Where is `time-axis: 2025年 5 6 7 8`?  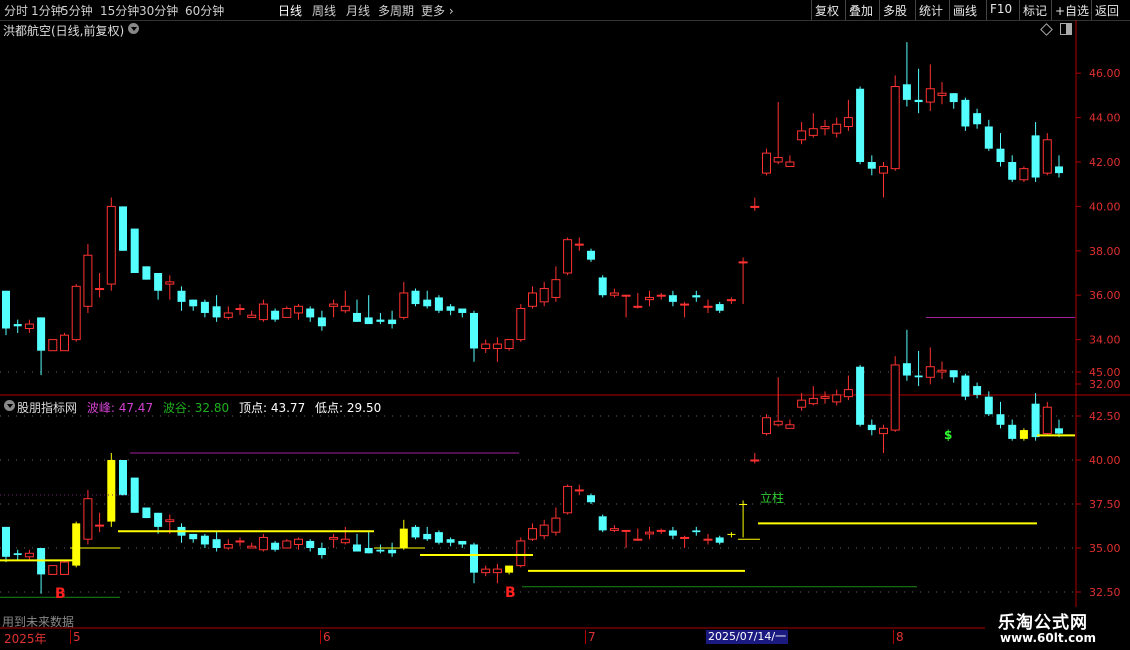
time-axis: 2025年 5 6 7 8 is located at coordinates (538, 640).